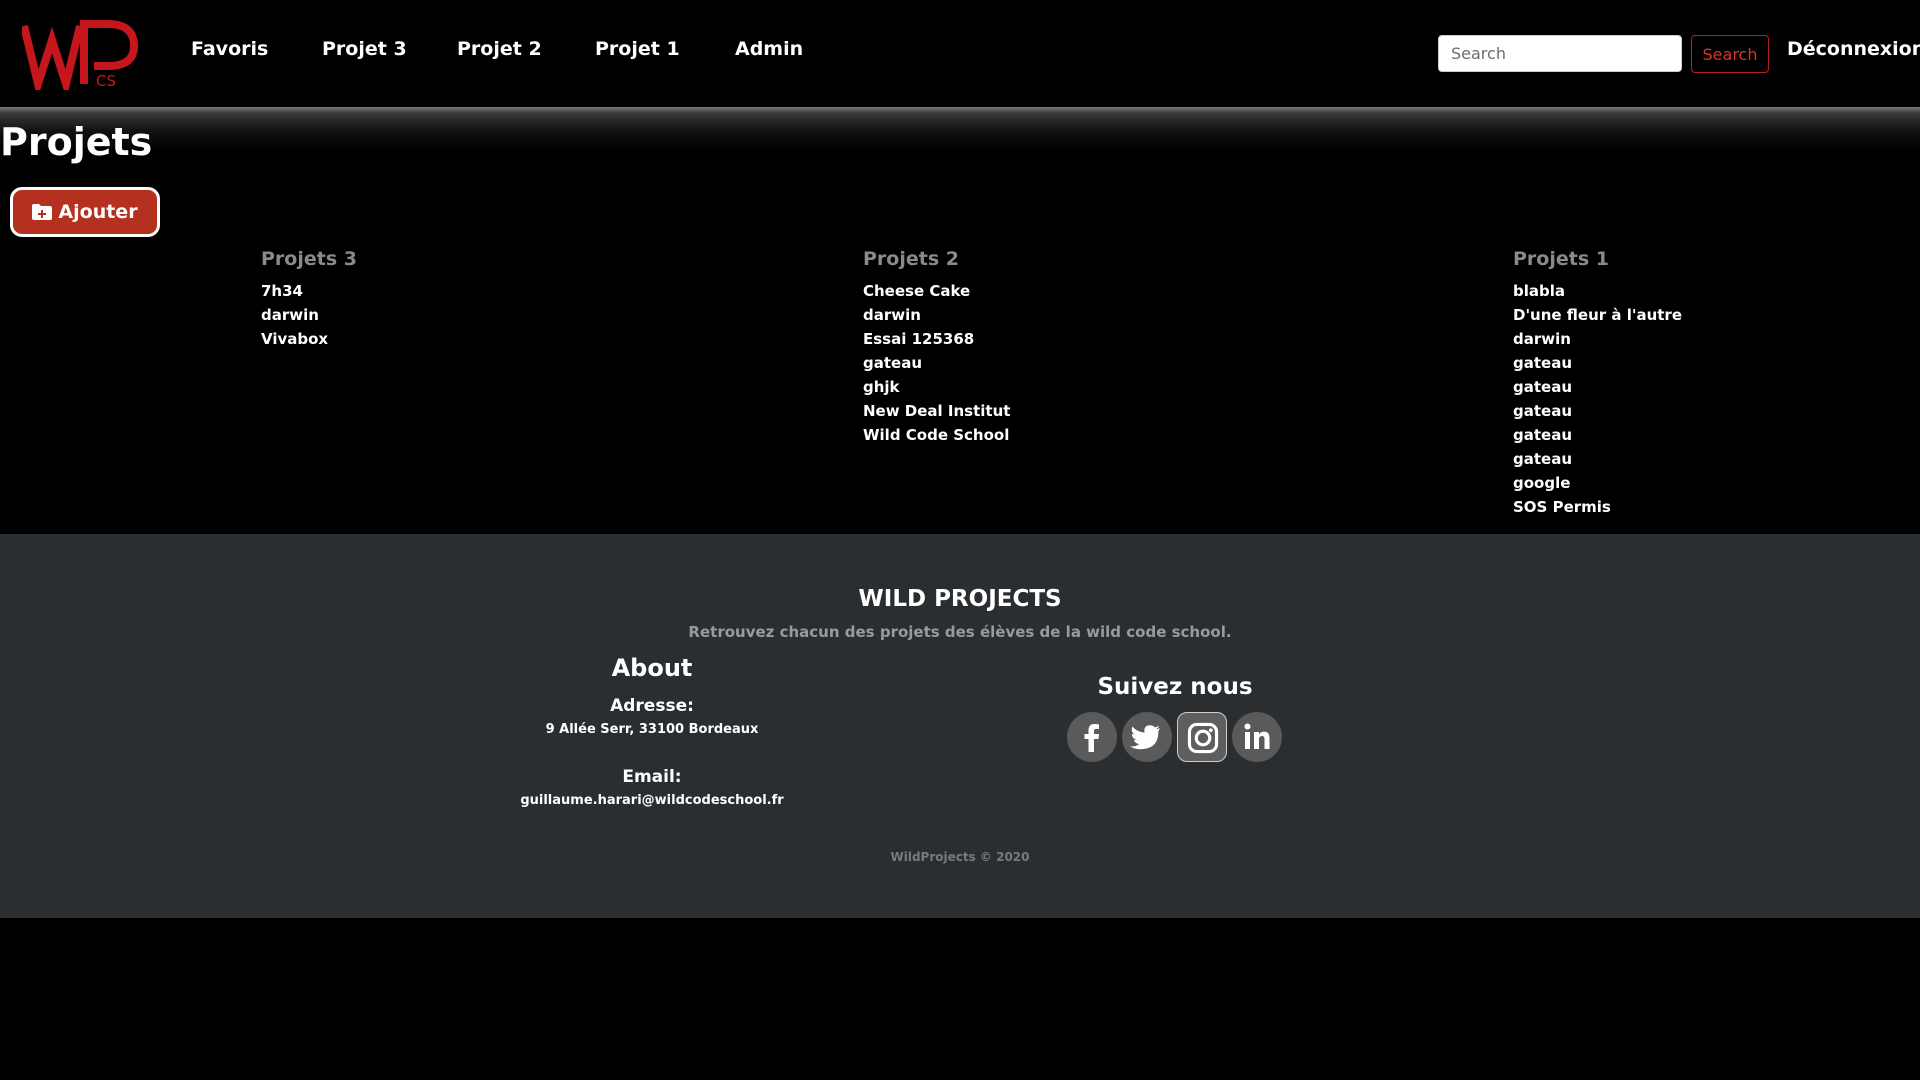 The width and height of the screenshot is (1920, 1080). I want to click on nav-link-projet-2: Projet 2, so click(499, 49).